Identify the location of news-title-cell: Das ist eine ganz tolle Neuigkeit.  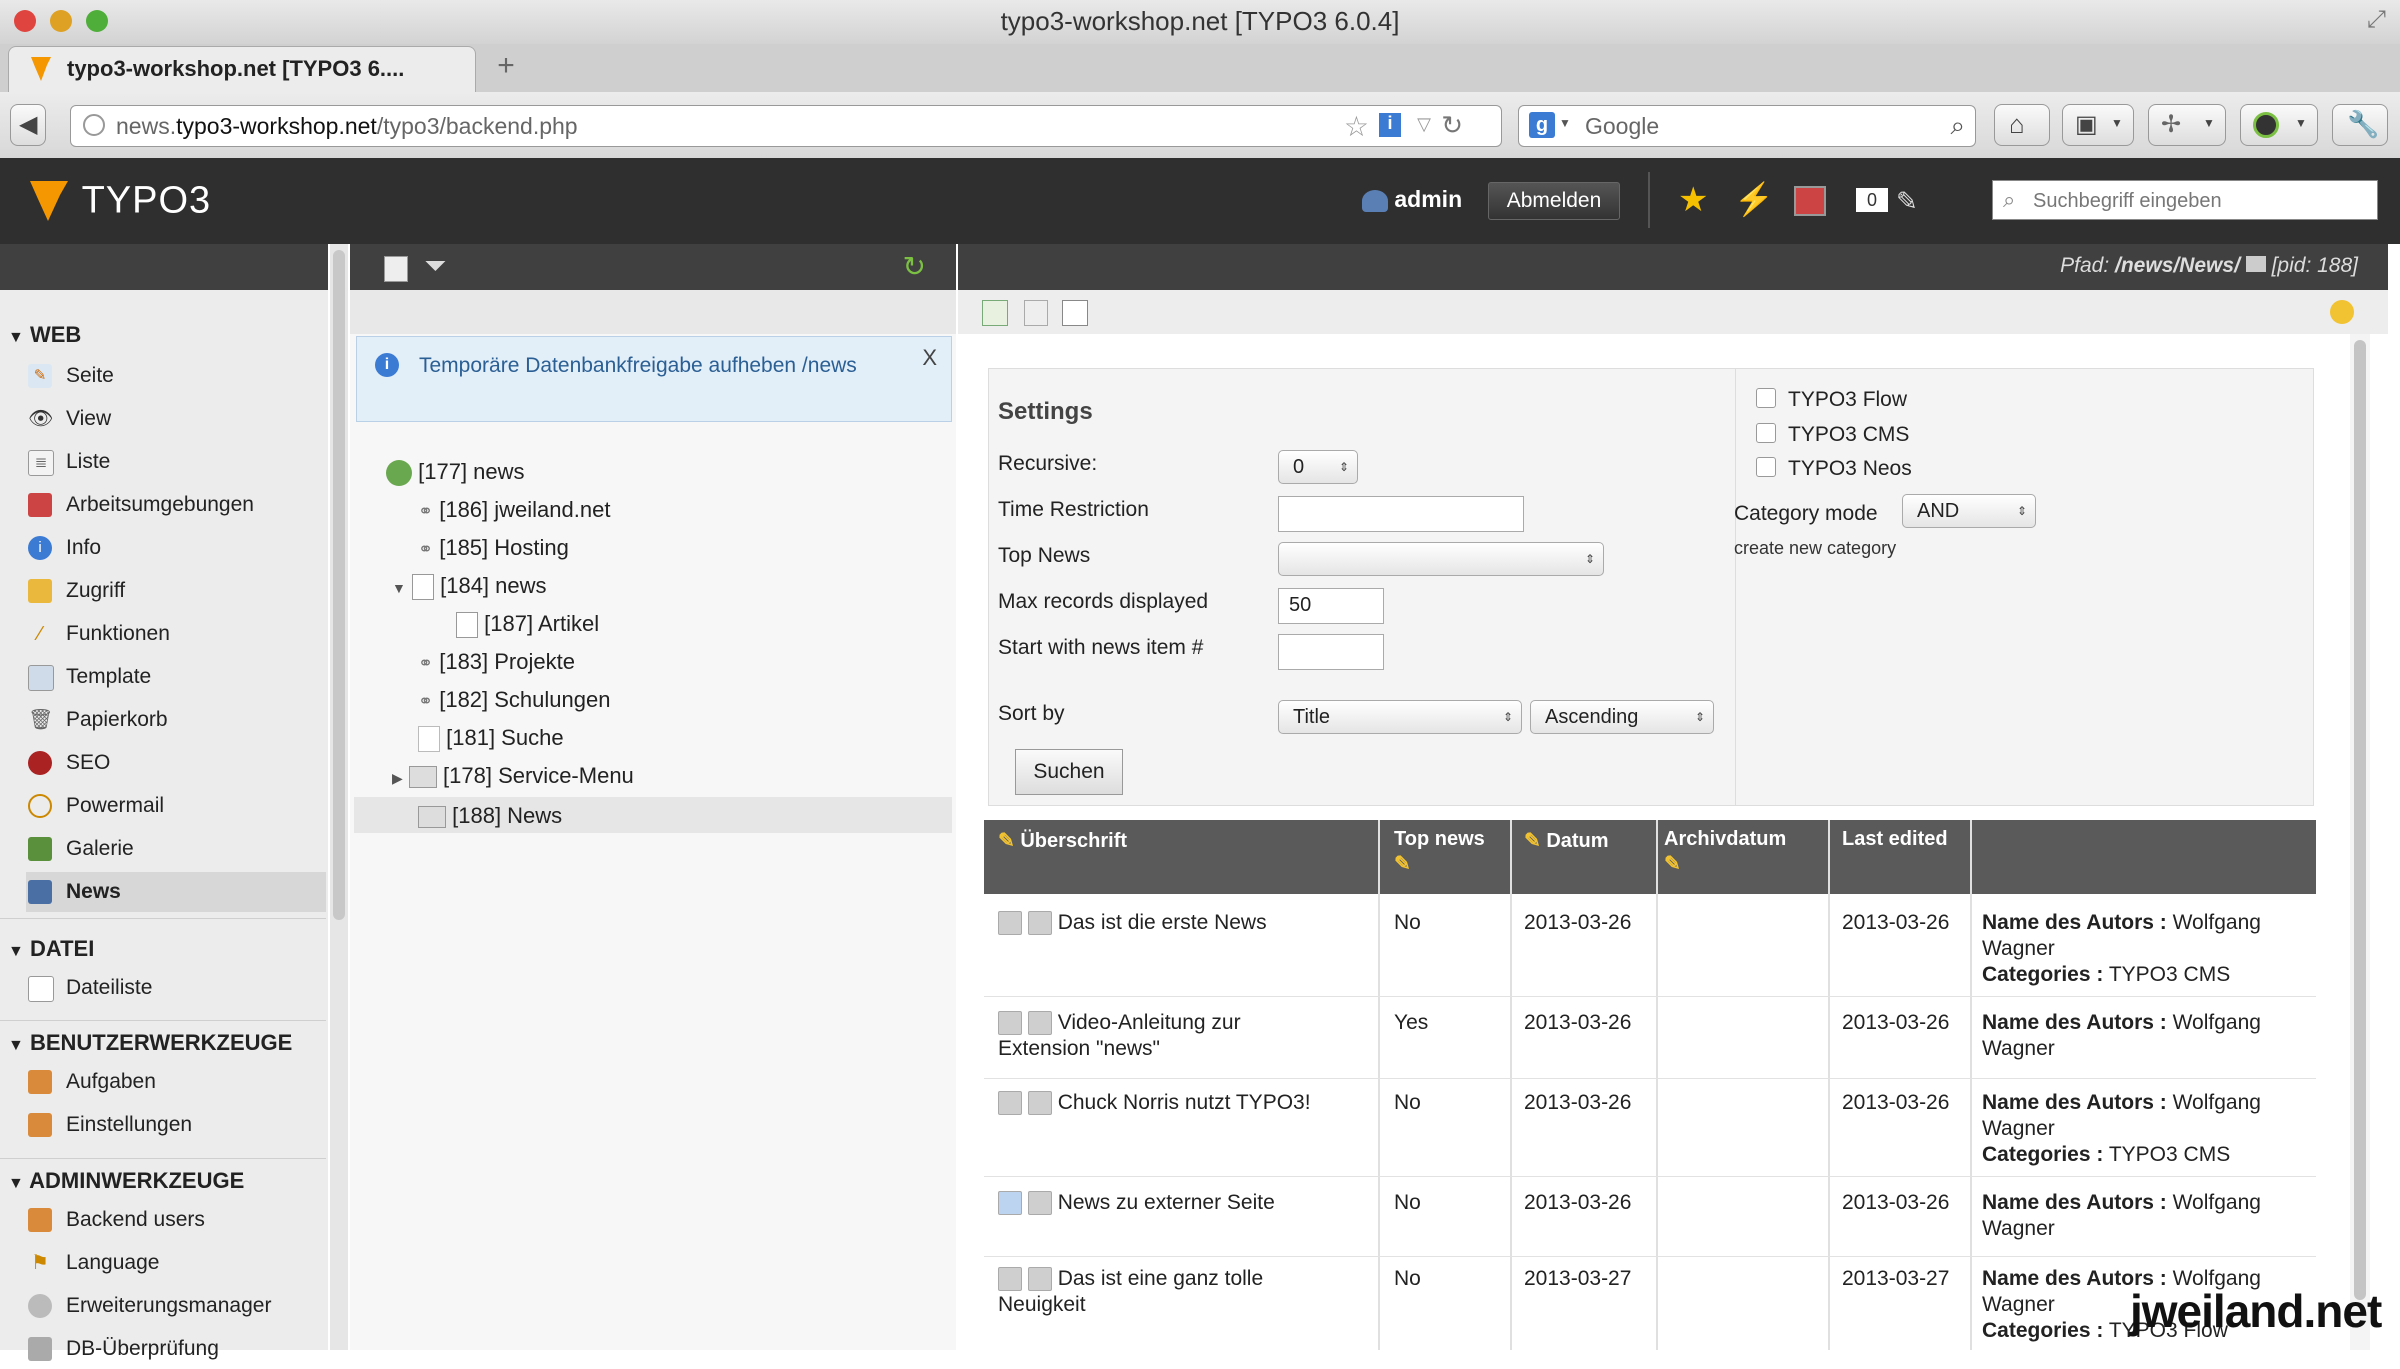
(1163, 1292).